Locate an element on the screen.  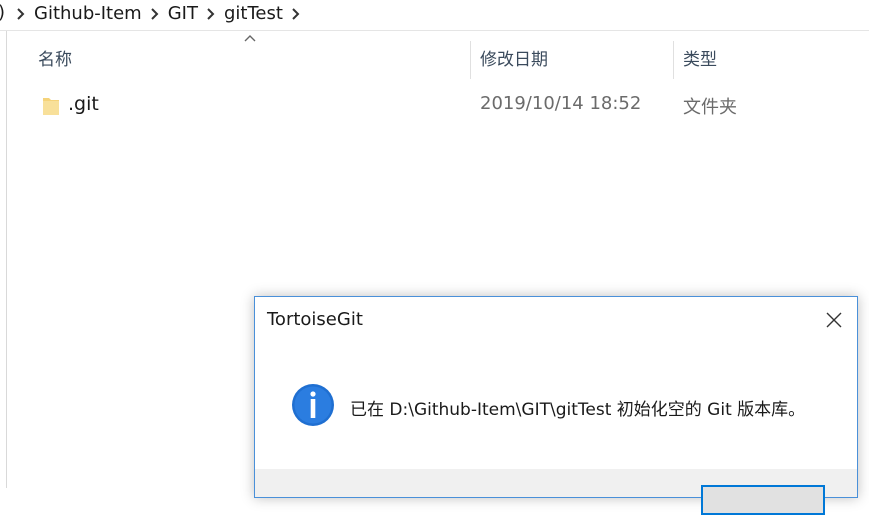
breadcrumb-git: GIT is located at coordinates (183, 14).